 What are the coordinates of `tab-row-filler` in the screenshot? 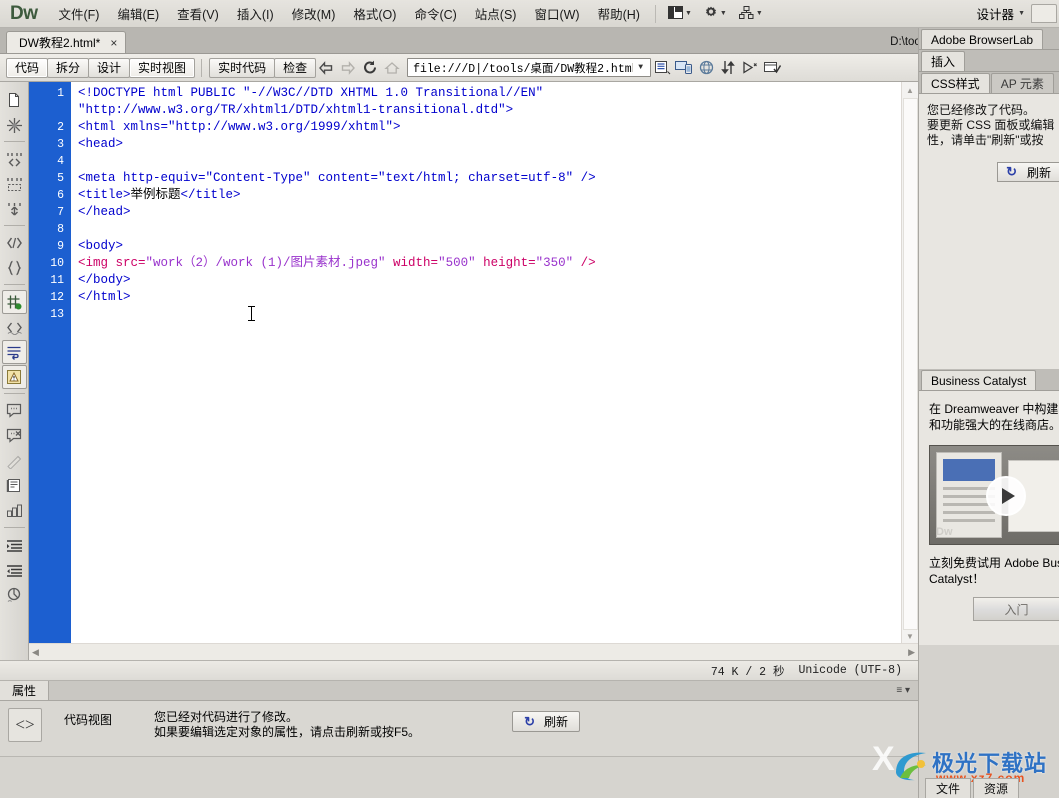 It's located at (1012, 61).